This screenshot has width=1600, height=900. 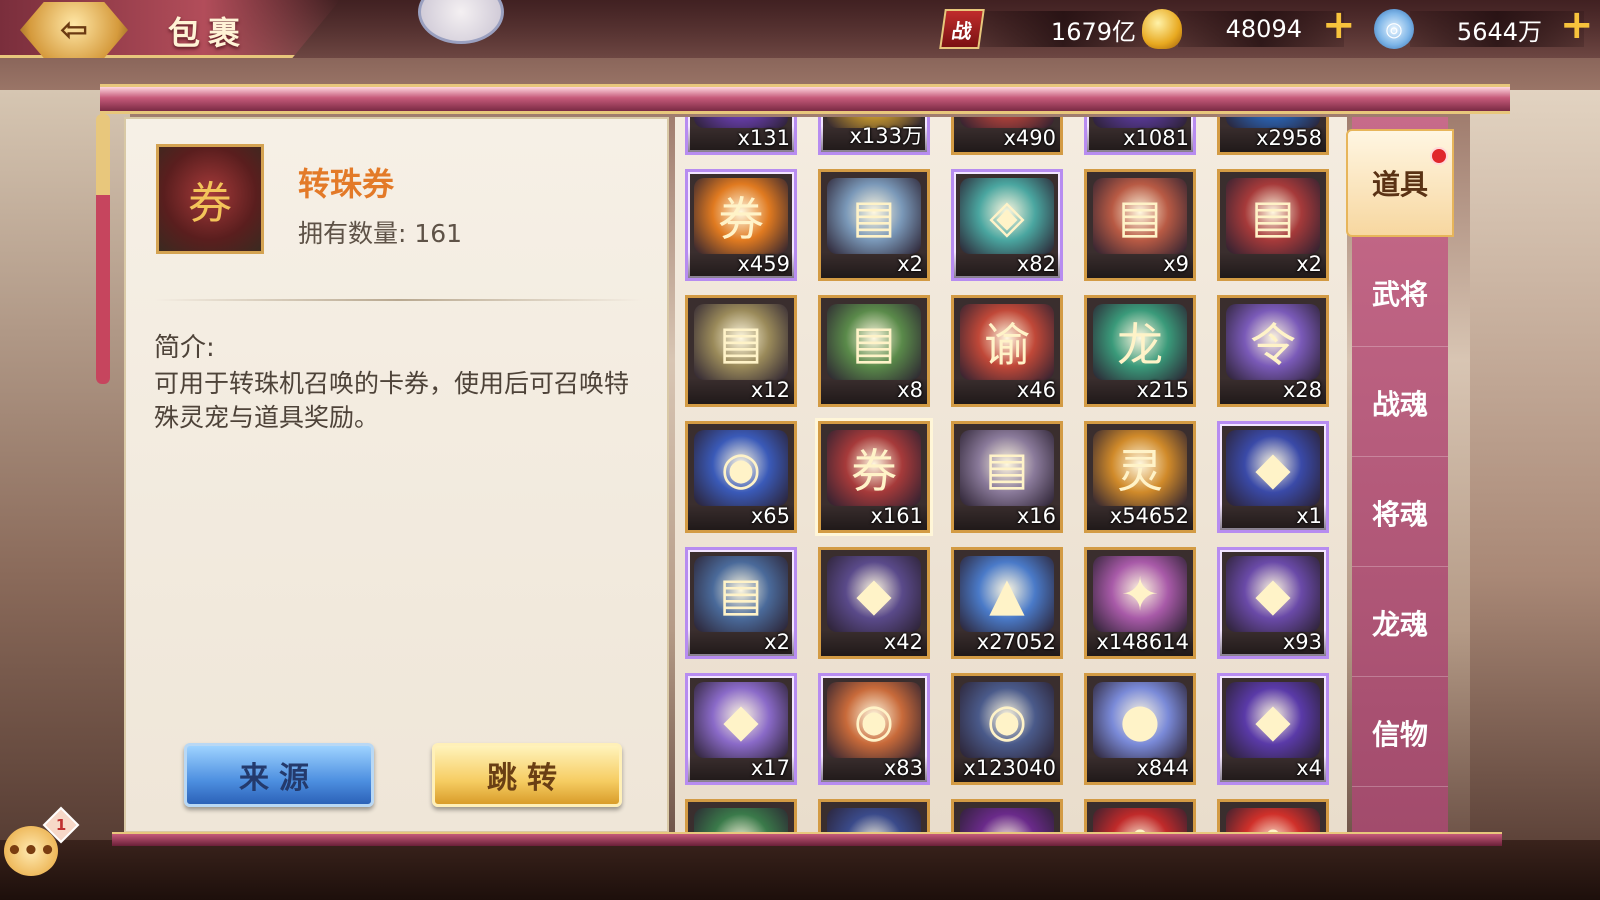 What do you see at coordinates (1007, 216) in the screenshot?
I see `jade-pendant-icon: ◈` at bounding box center [1007, 216].